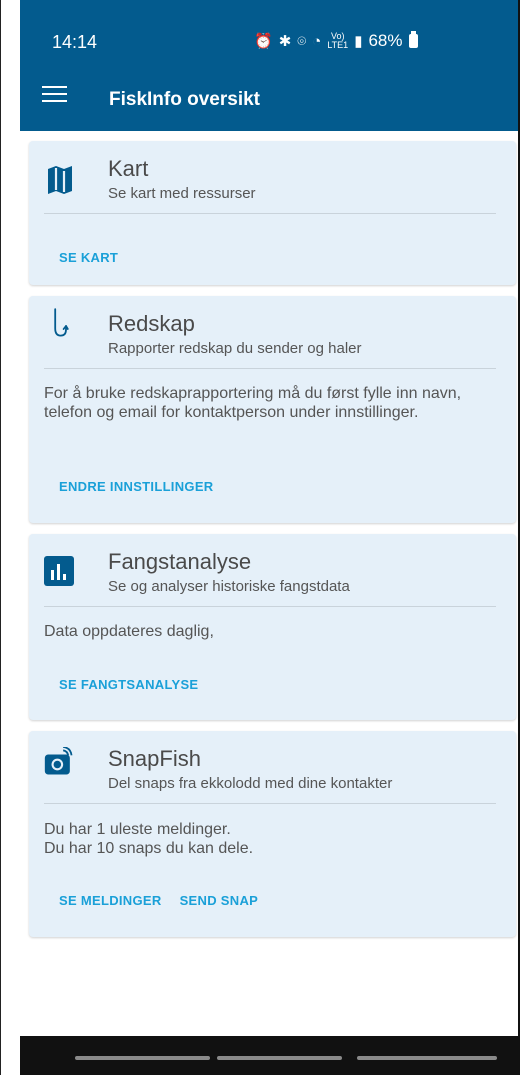 The width and height of the screenshot is (520, 1075). Describe the element at coordinates (184, 99) in the screenshot. I see `page-title: FiskInfo oversikt` at that location.